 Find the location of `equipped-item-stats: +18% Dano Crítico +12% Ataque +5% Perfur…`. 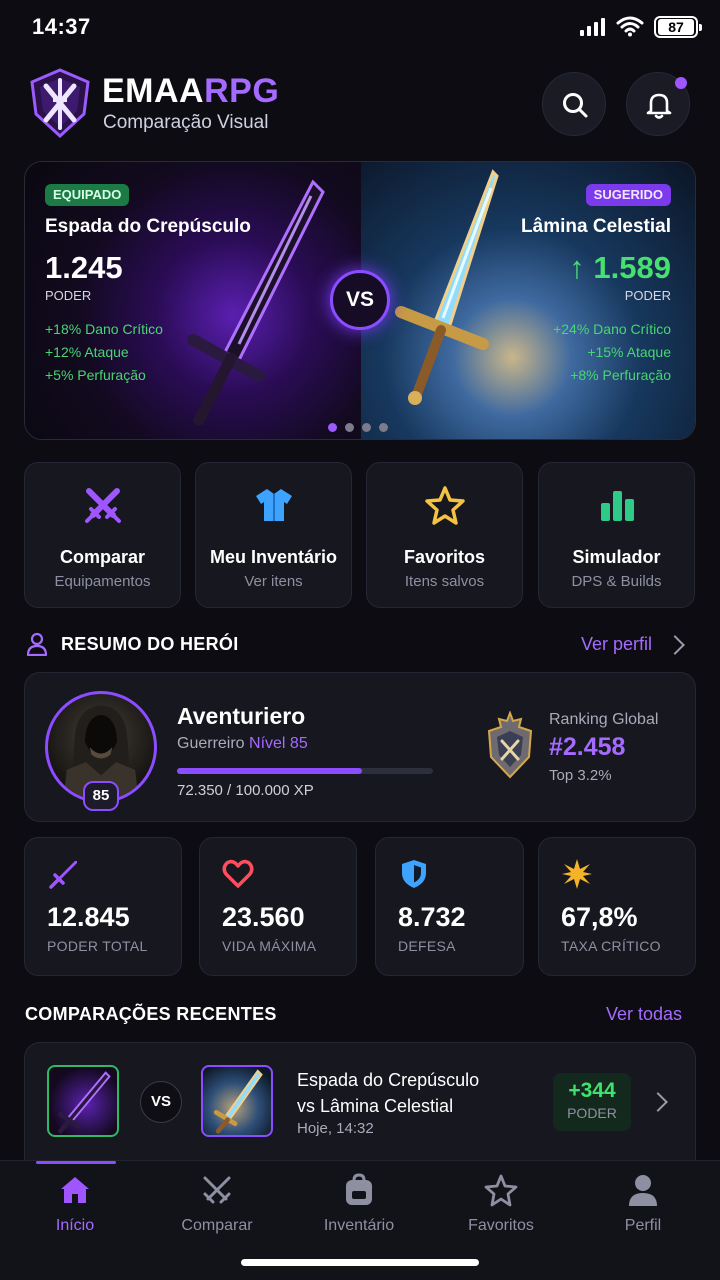

equipped-item-stats: +18% Dano Crítico +12% Ataque +5% Perfur… is located at coordinates (104, 352).